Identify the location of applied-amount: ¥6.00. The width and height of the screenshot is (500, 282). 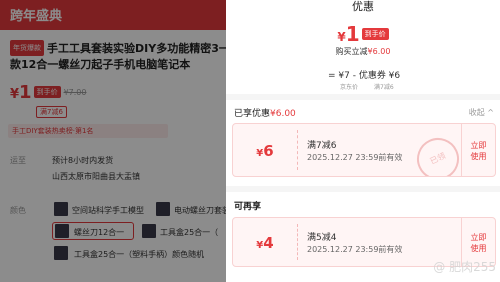
(283, 114).